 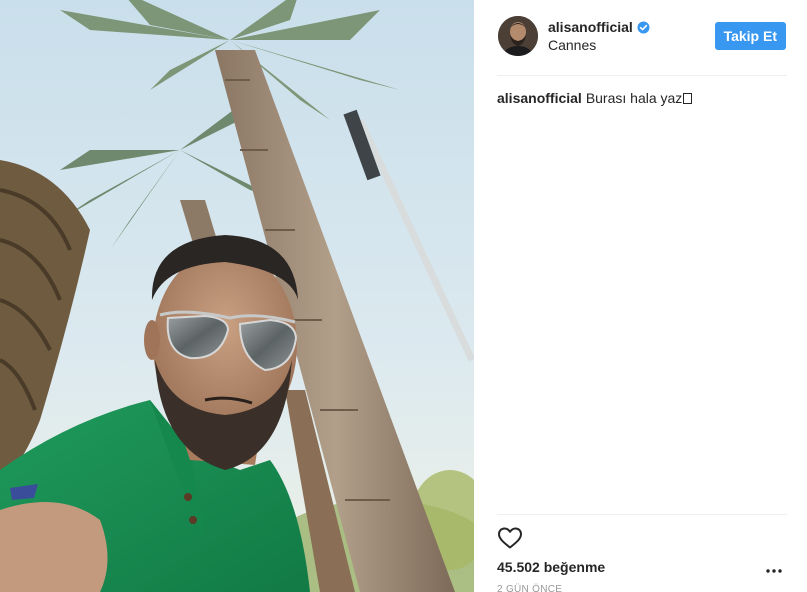 What do you see at coordinates (510, 538) in the screenshot?
I see `heart-outline-icon` at bounding box center [510, 538].